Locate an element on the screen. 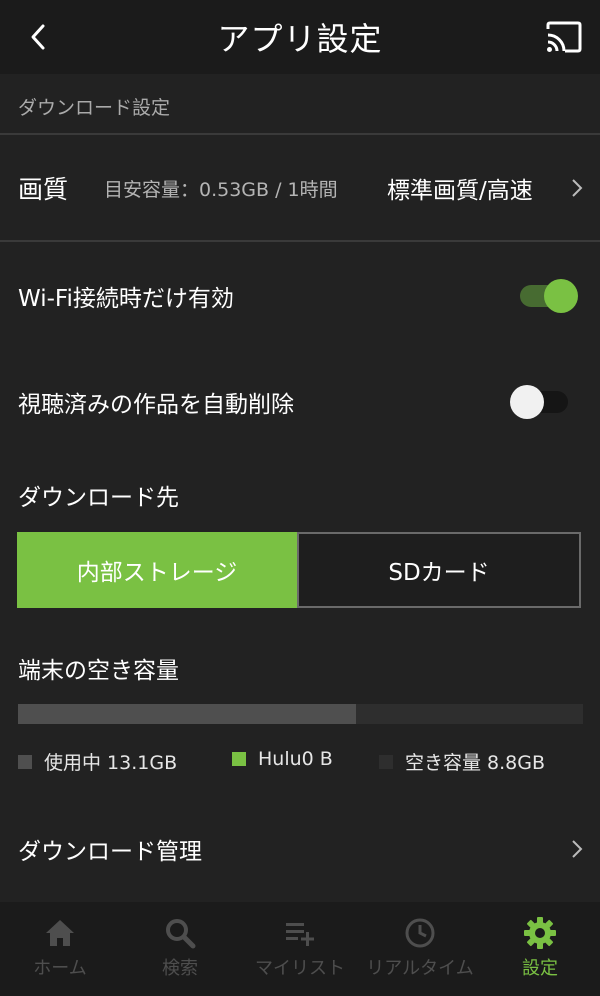 The height and width of the screenshot is (996, 600). destination-label: ダウンロード先 is located at coordinates (98, 498).